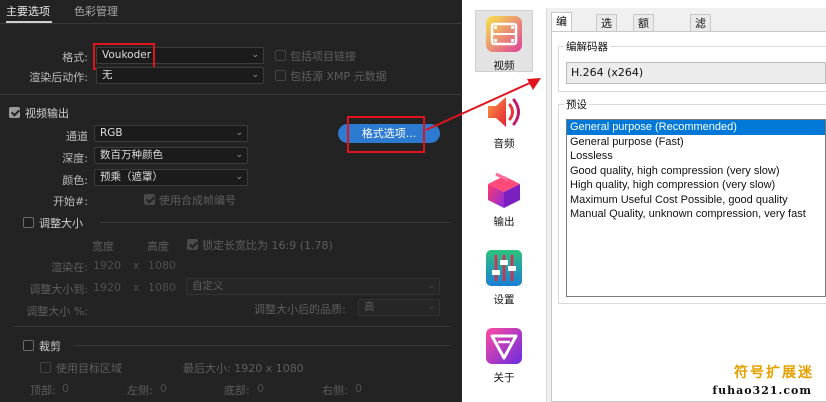  I want to click on lock-ratio-checkbox, so click(192, 244).